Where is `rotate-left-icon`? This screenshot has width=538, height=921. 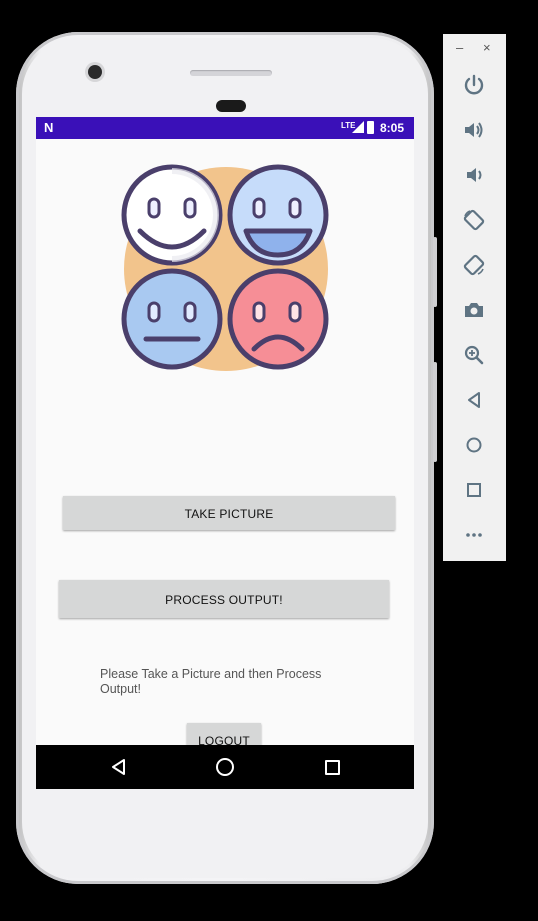 rotate-left-icon is located at coordinates (474, 220).